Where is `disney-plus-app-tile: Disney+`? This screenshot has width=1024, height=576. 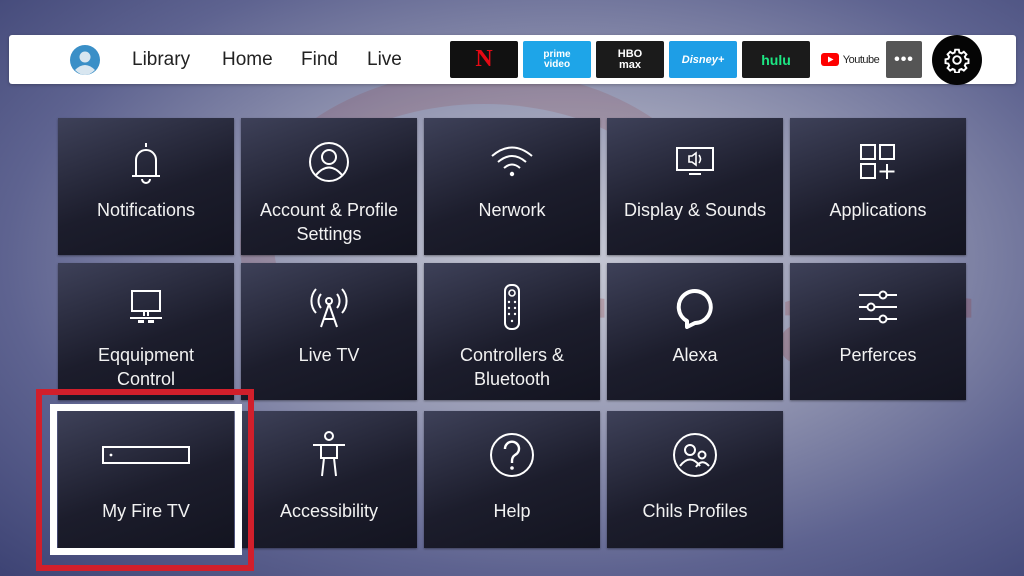 disney-plus-app-tile: Disney+ is located at coordinates (703, 59).